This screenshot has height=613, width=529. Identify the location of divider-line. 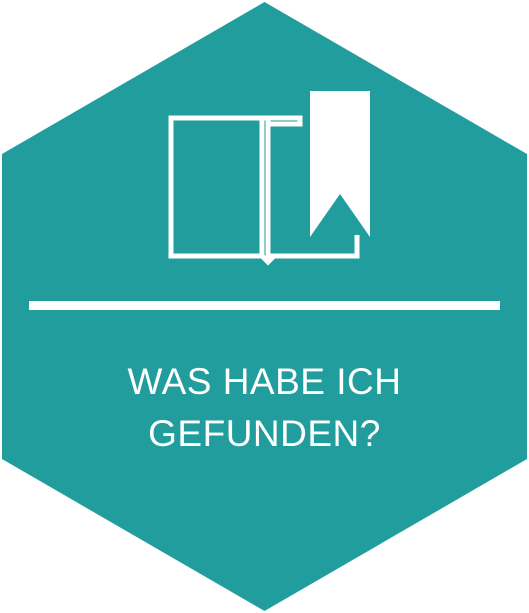
(264, 305).